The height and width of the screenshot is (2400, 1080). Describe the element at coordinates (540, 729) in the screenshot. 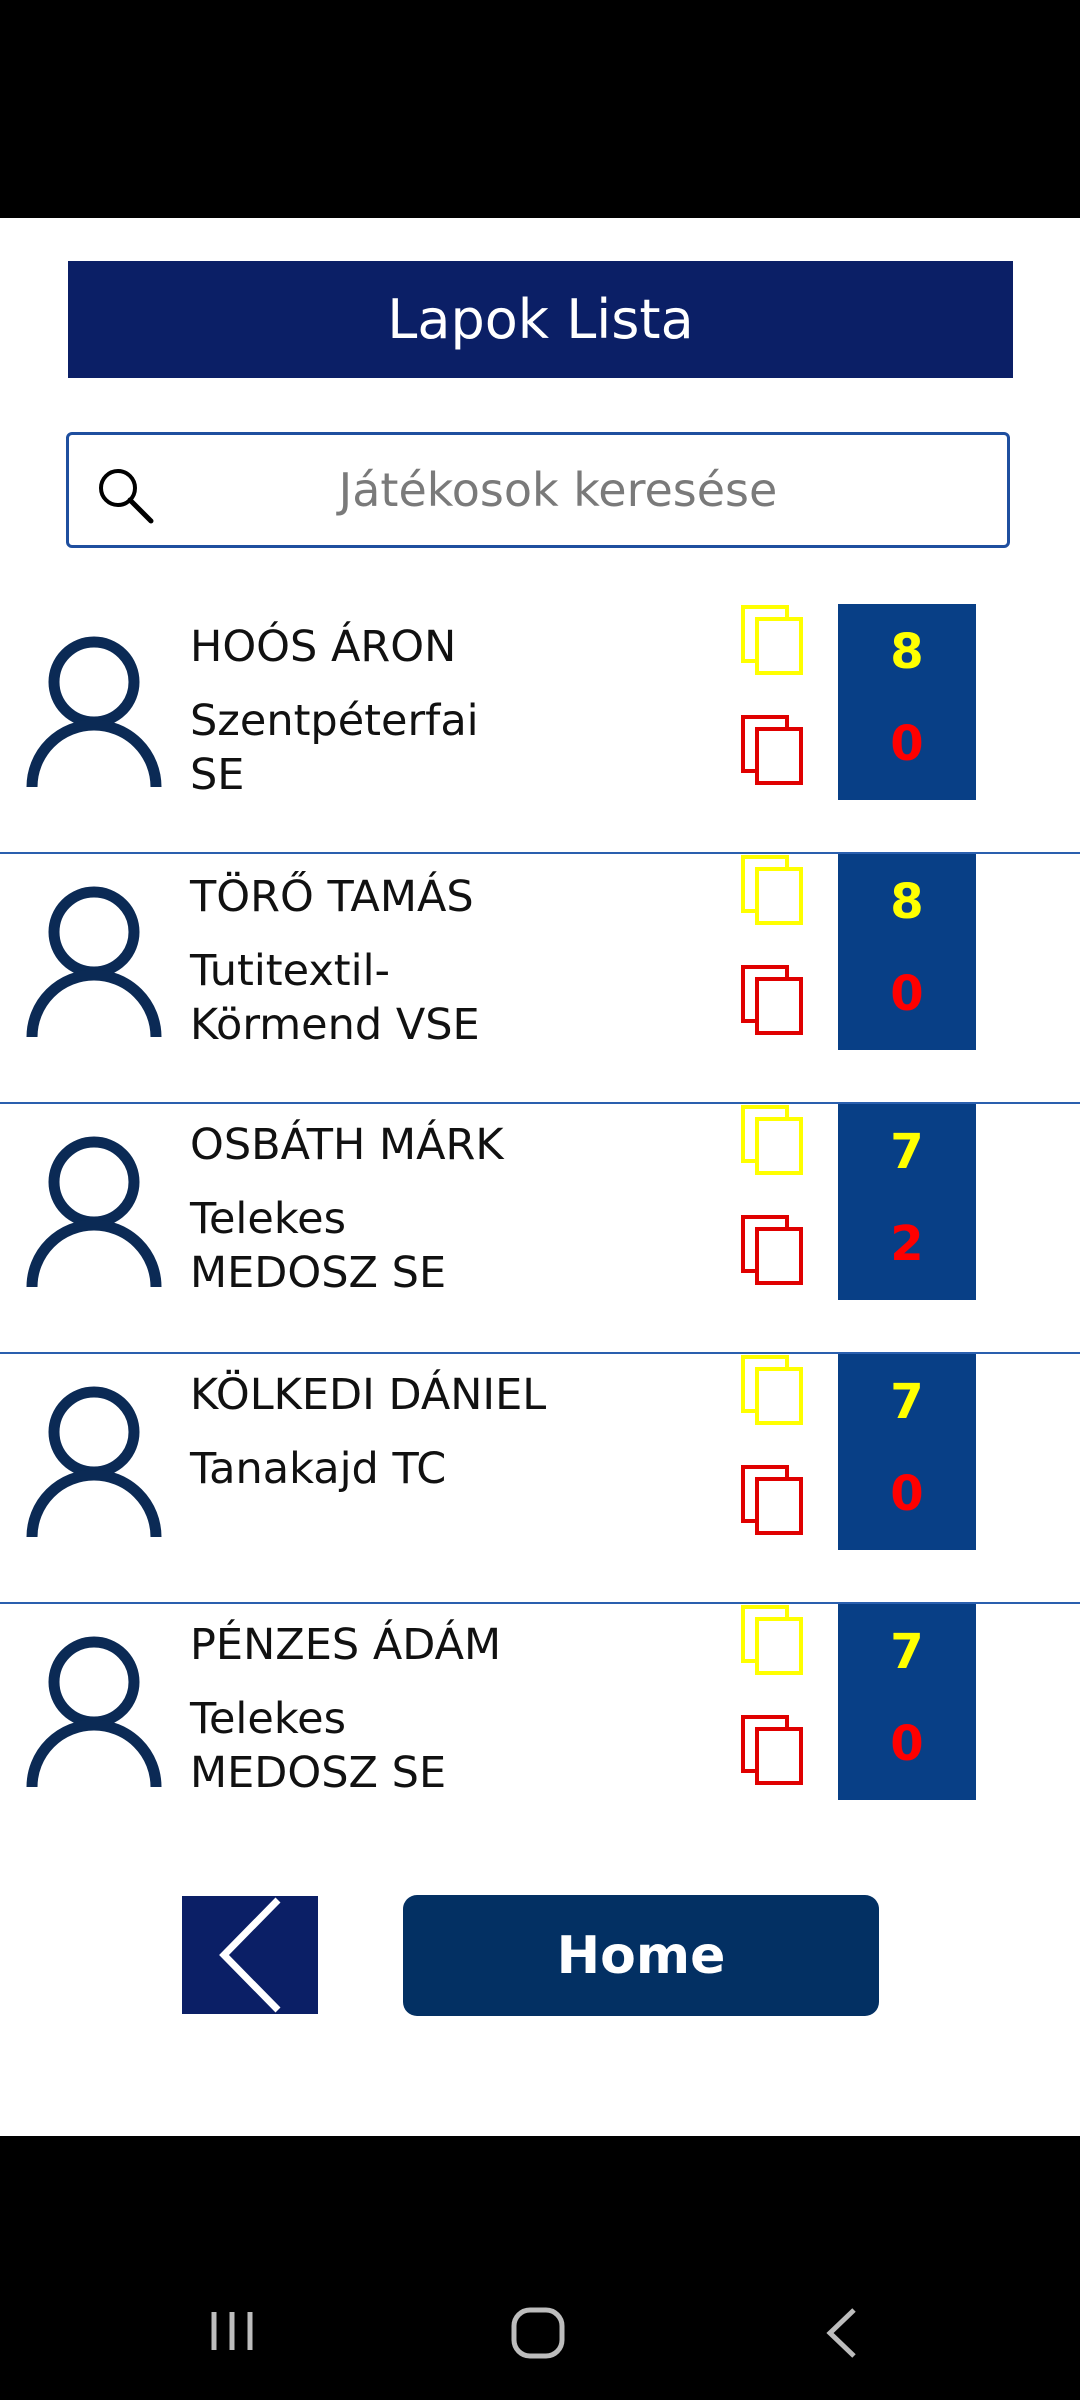

I see `list-item: HOÓS ÁRON Szentpéterfai SE 8 0` at that location.